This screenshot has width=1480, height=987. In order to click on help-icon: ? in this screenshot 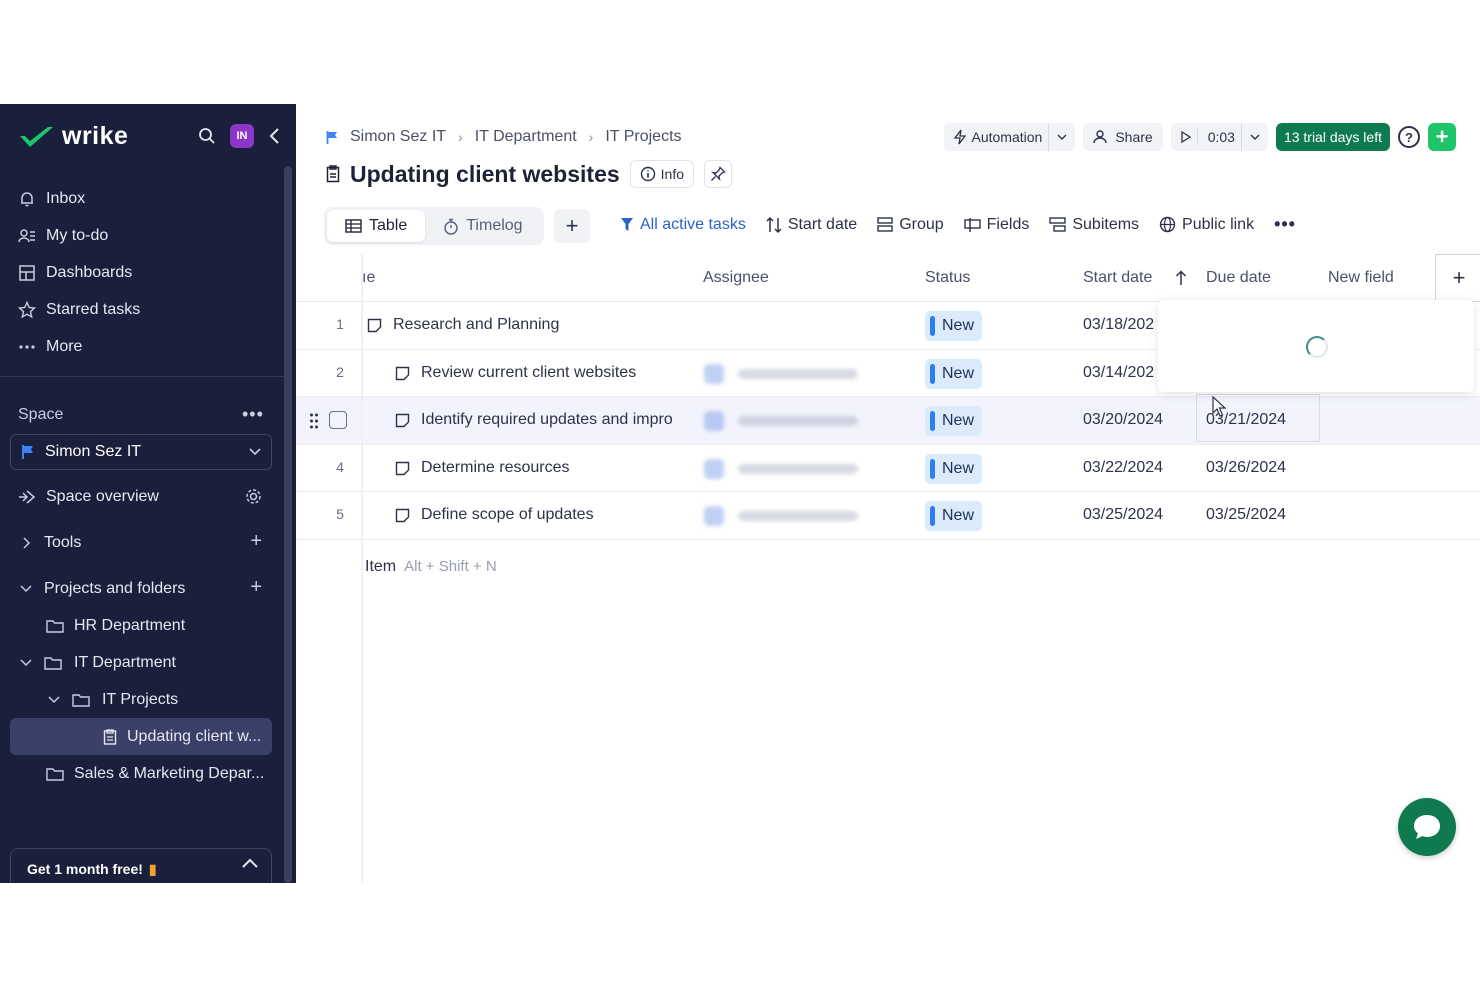, I will do `click(1409, 137)`.